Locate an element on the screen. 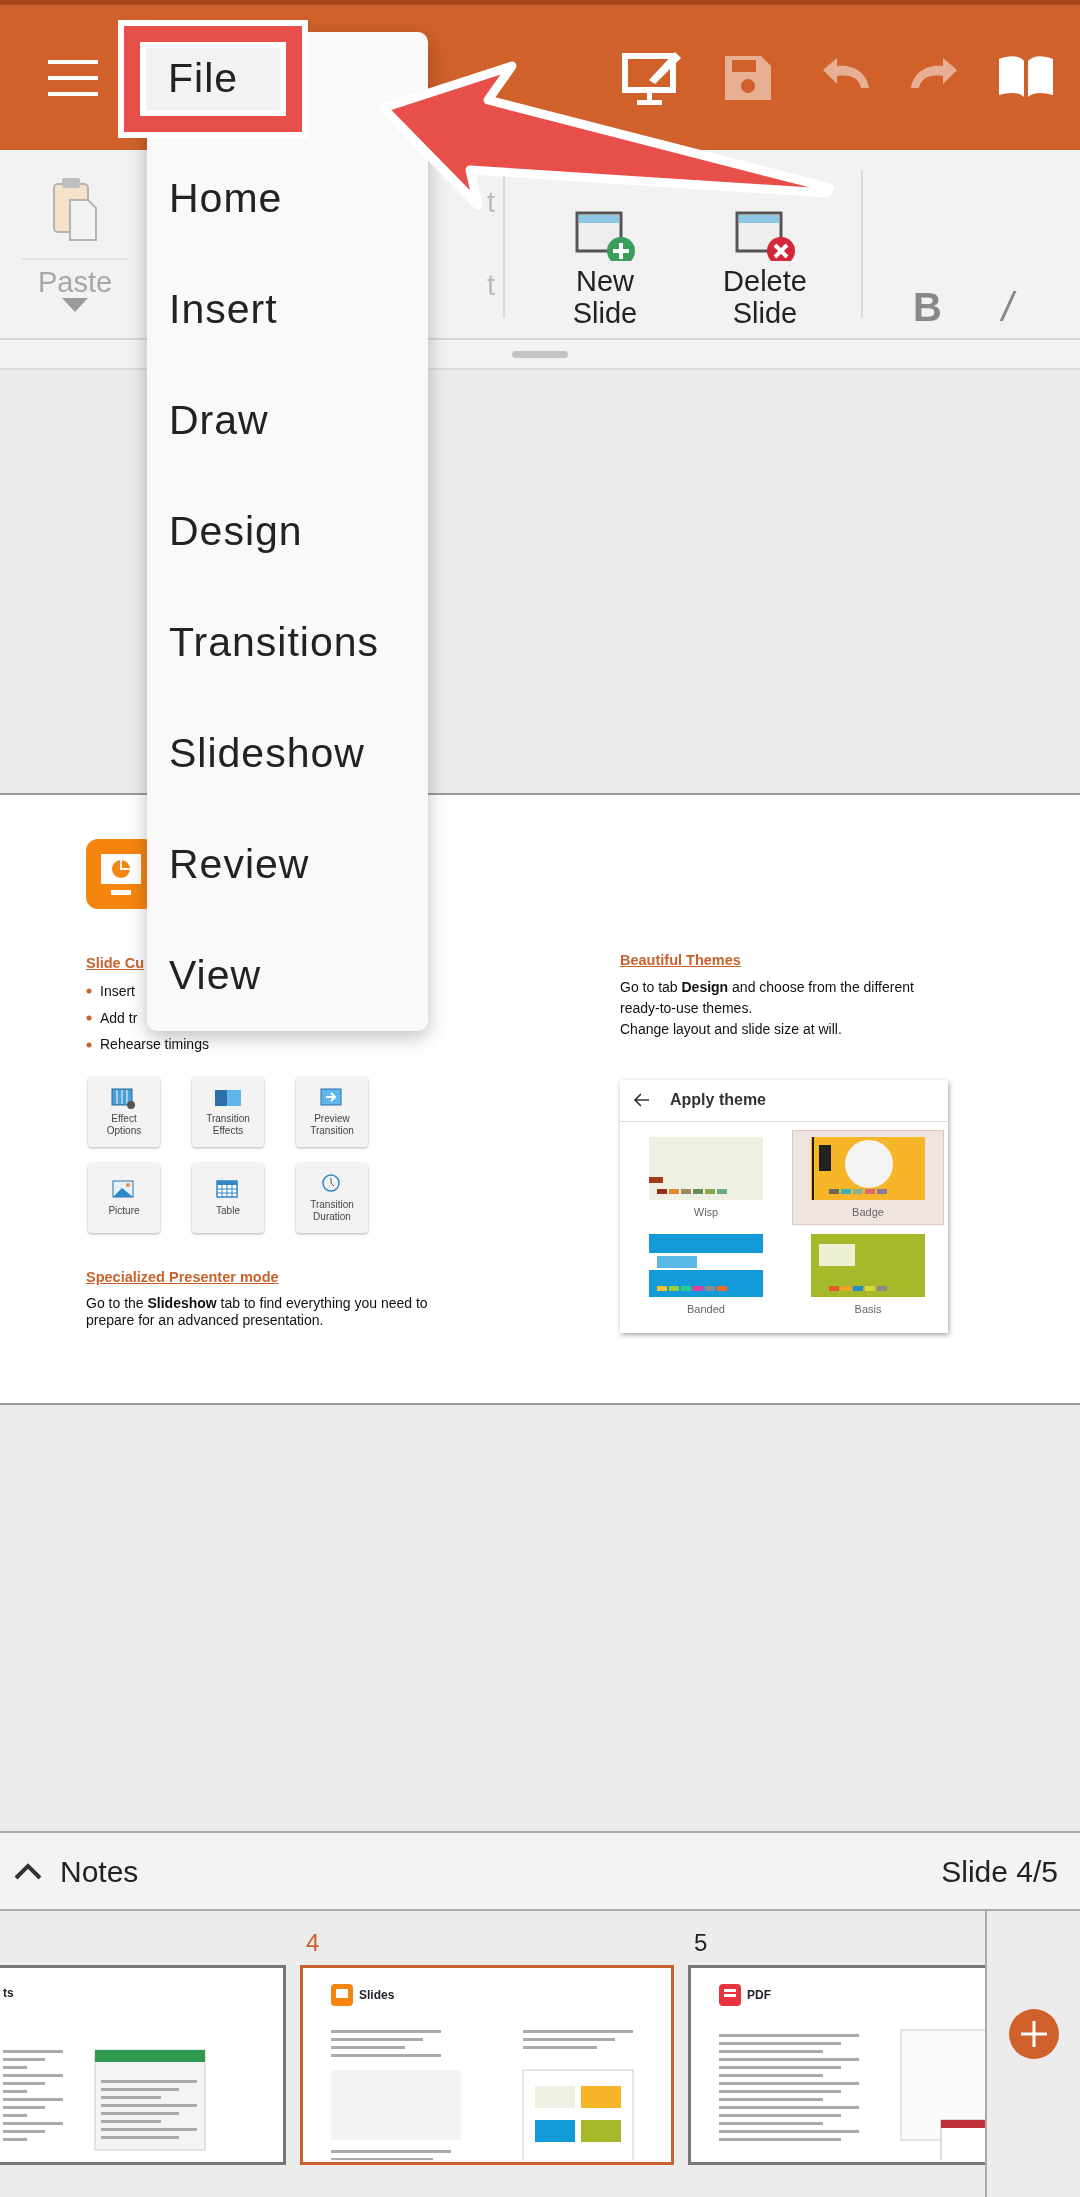 Image resolution: width=1080 pixels, height=2197 pixels. theme-option: Banded is located at coordinates (706, 1275).